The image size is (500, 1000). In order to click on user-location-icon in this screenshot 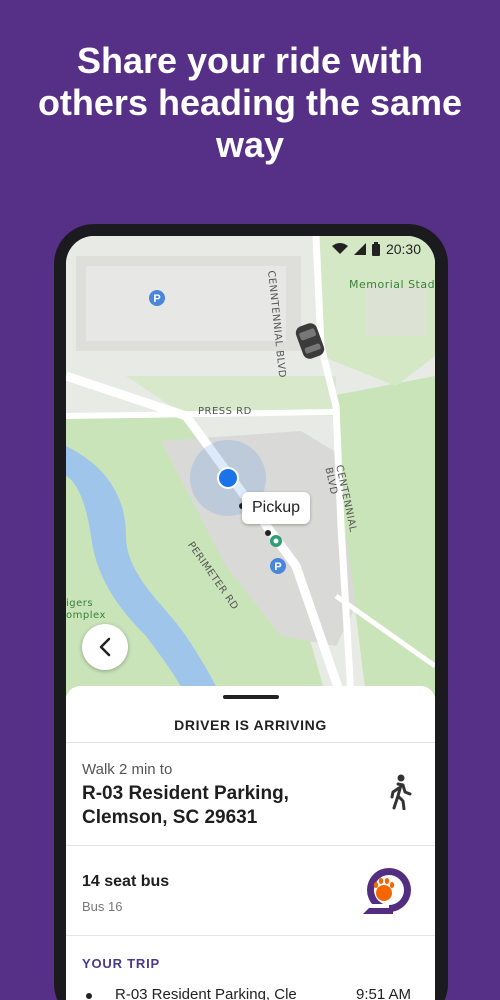, I will do `click(228, 478)`.